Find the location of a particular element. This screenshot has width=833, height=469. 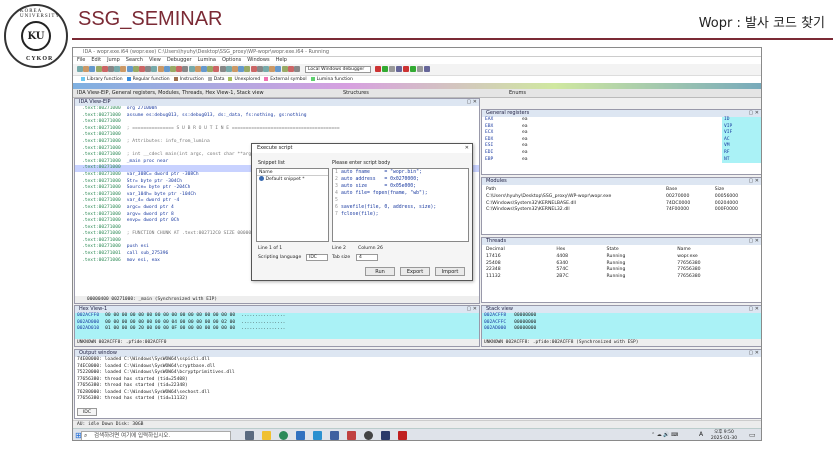

snippet-item-default: Default snippet * is located at coordinates (292, 180).